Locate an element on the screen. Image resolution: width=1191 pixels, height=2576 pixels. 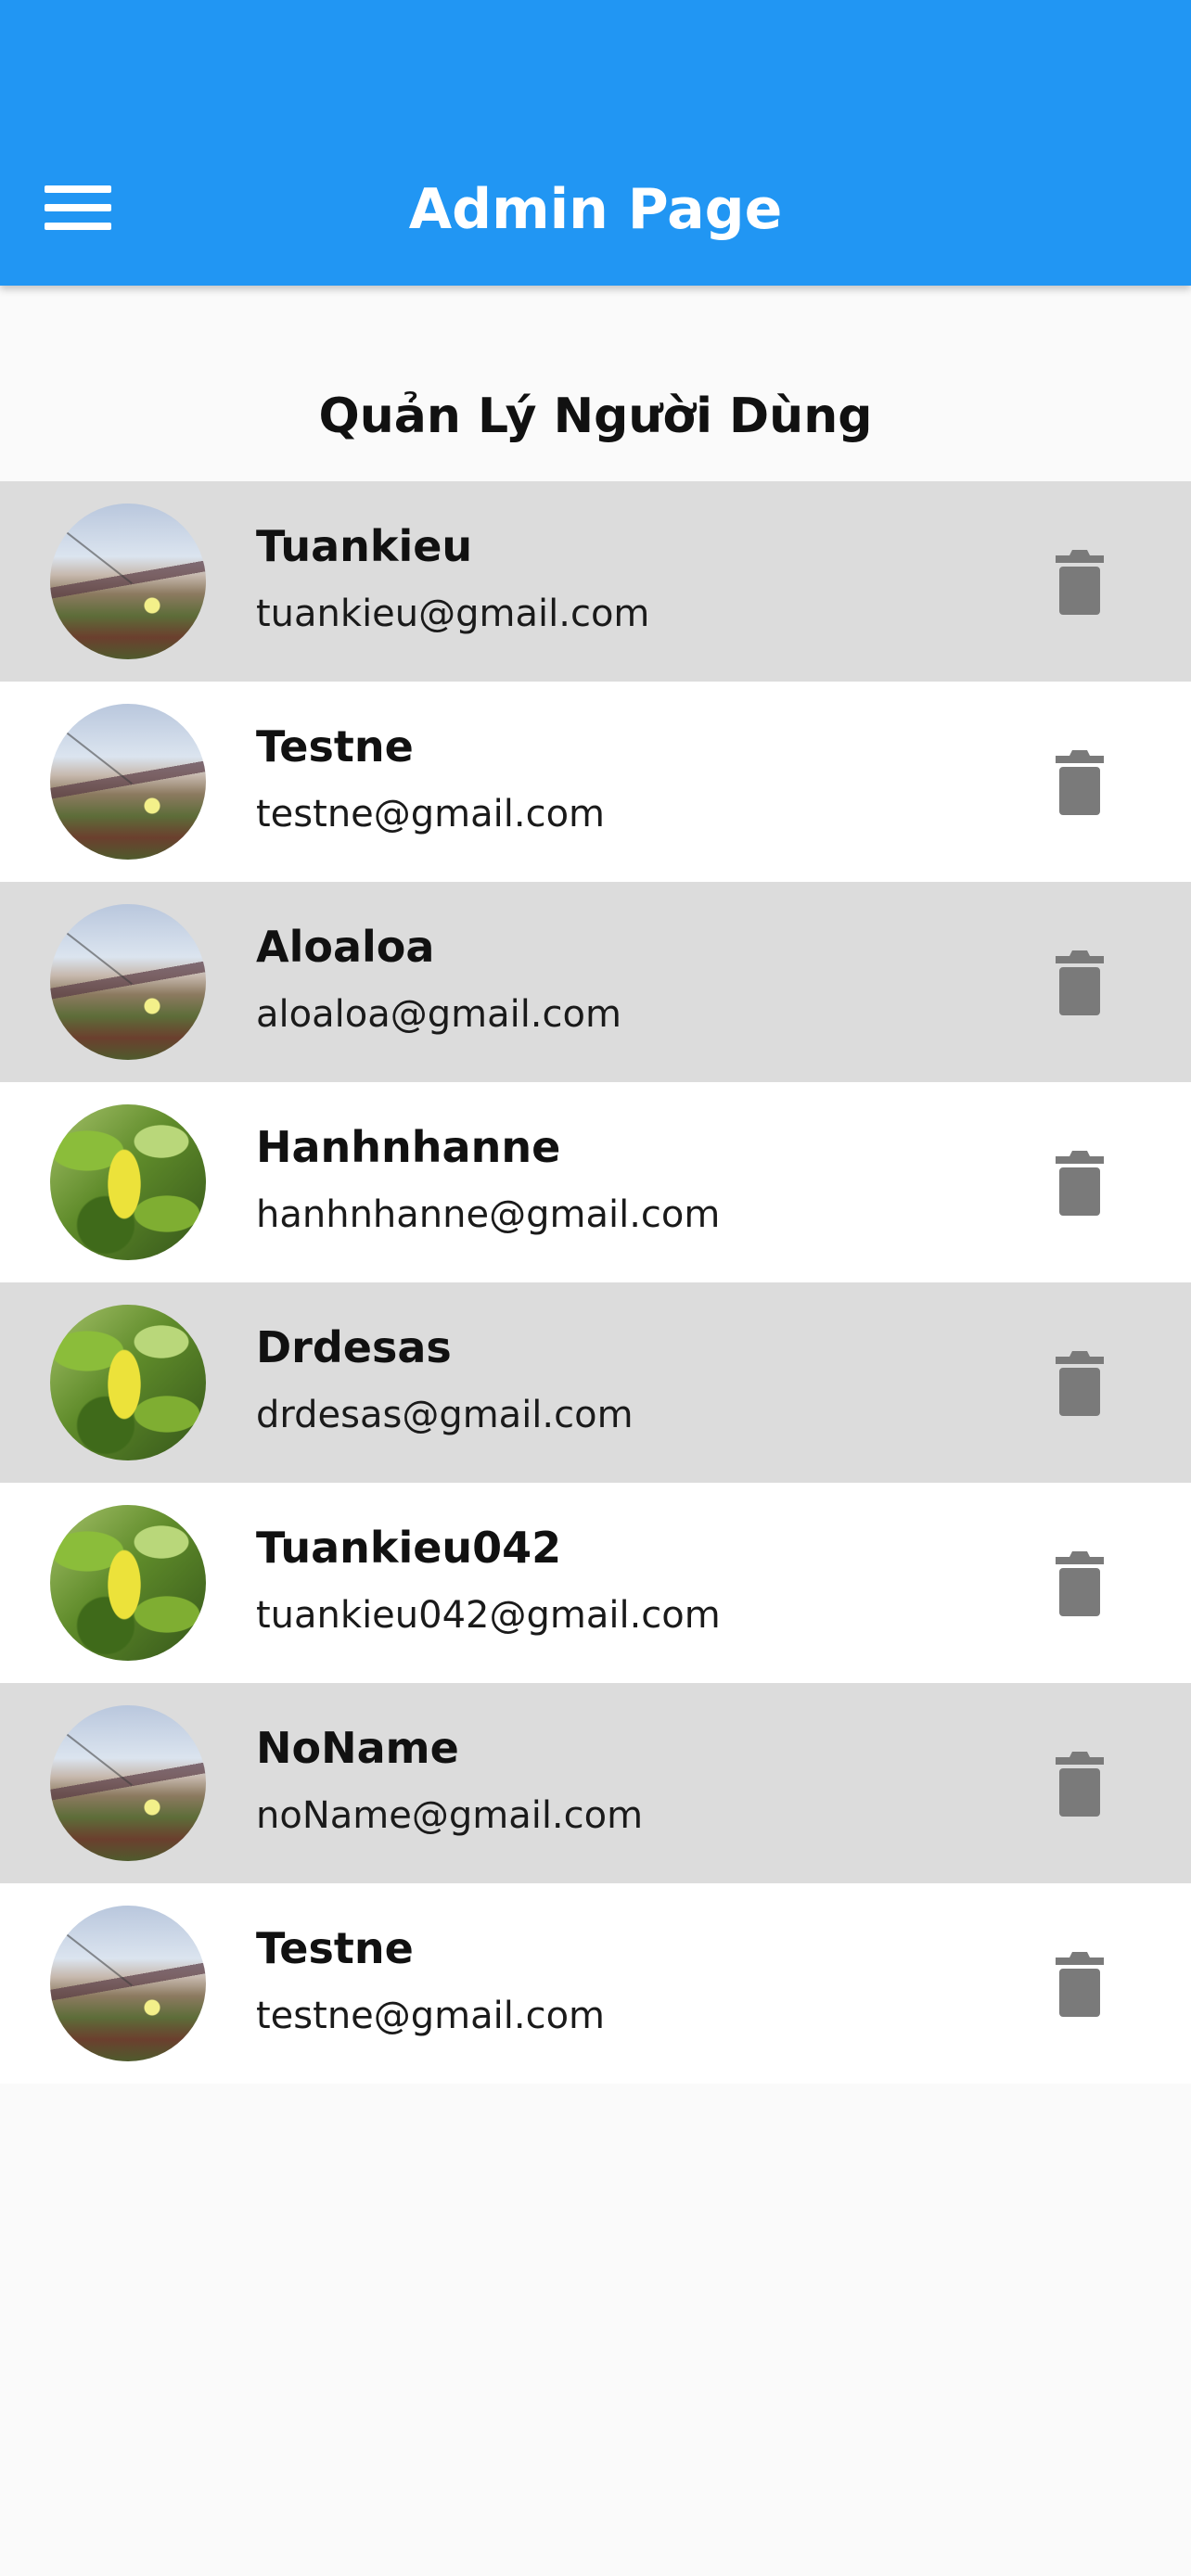
user-name: Aloaloa is located at coordinates (345, 947).